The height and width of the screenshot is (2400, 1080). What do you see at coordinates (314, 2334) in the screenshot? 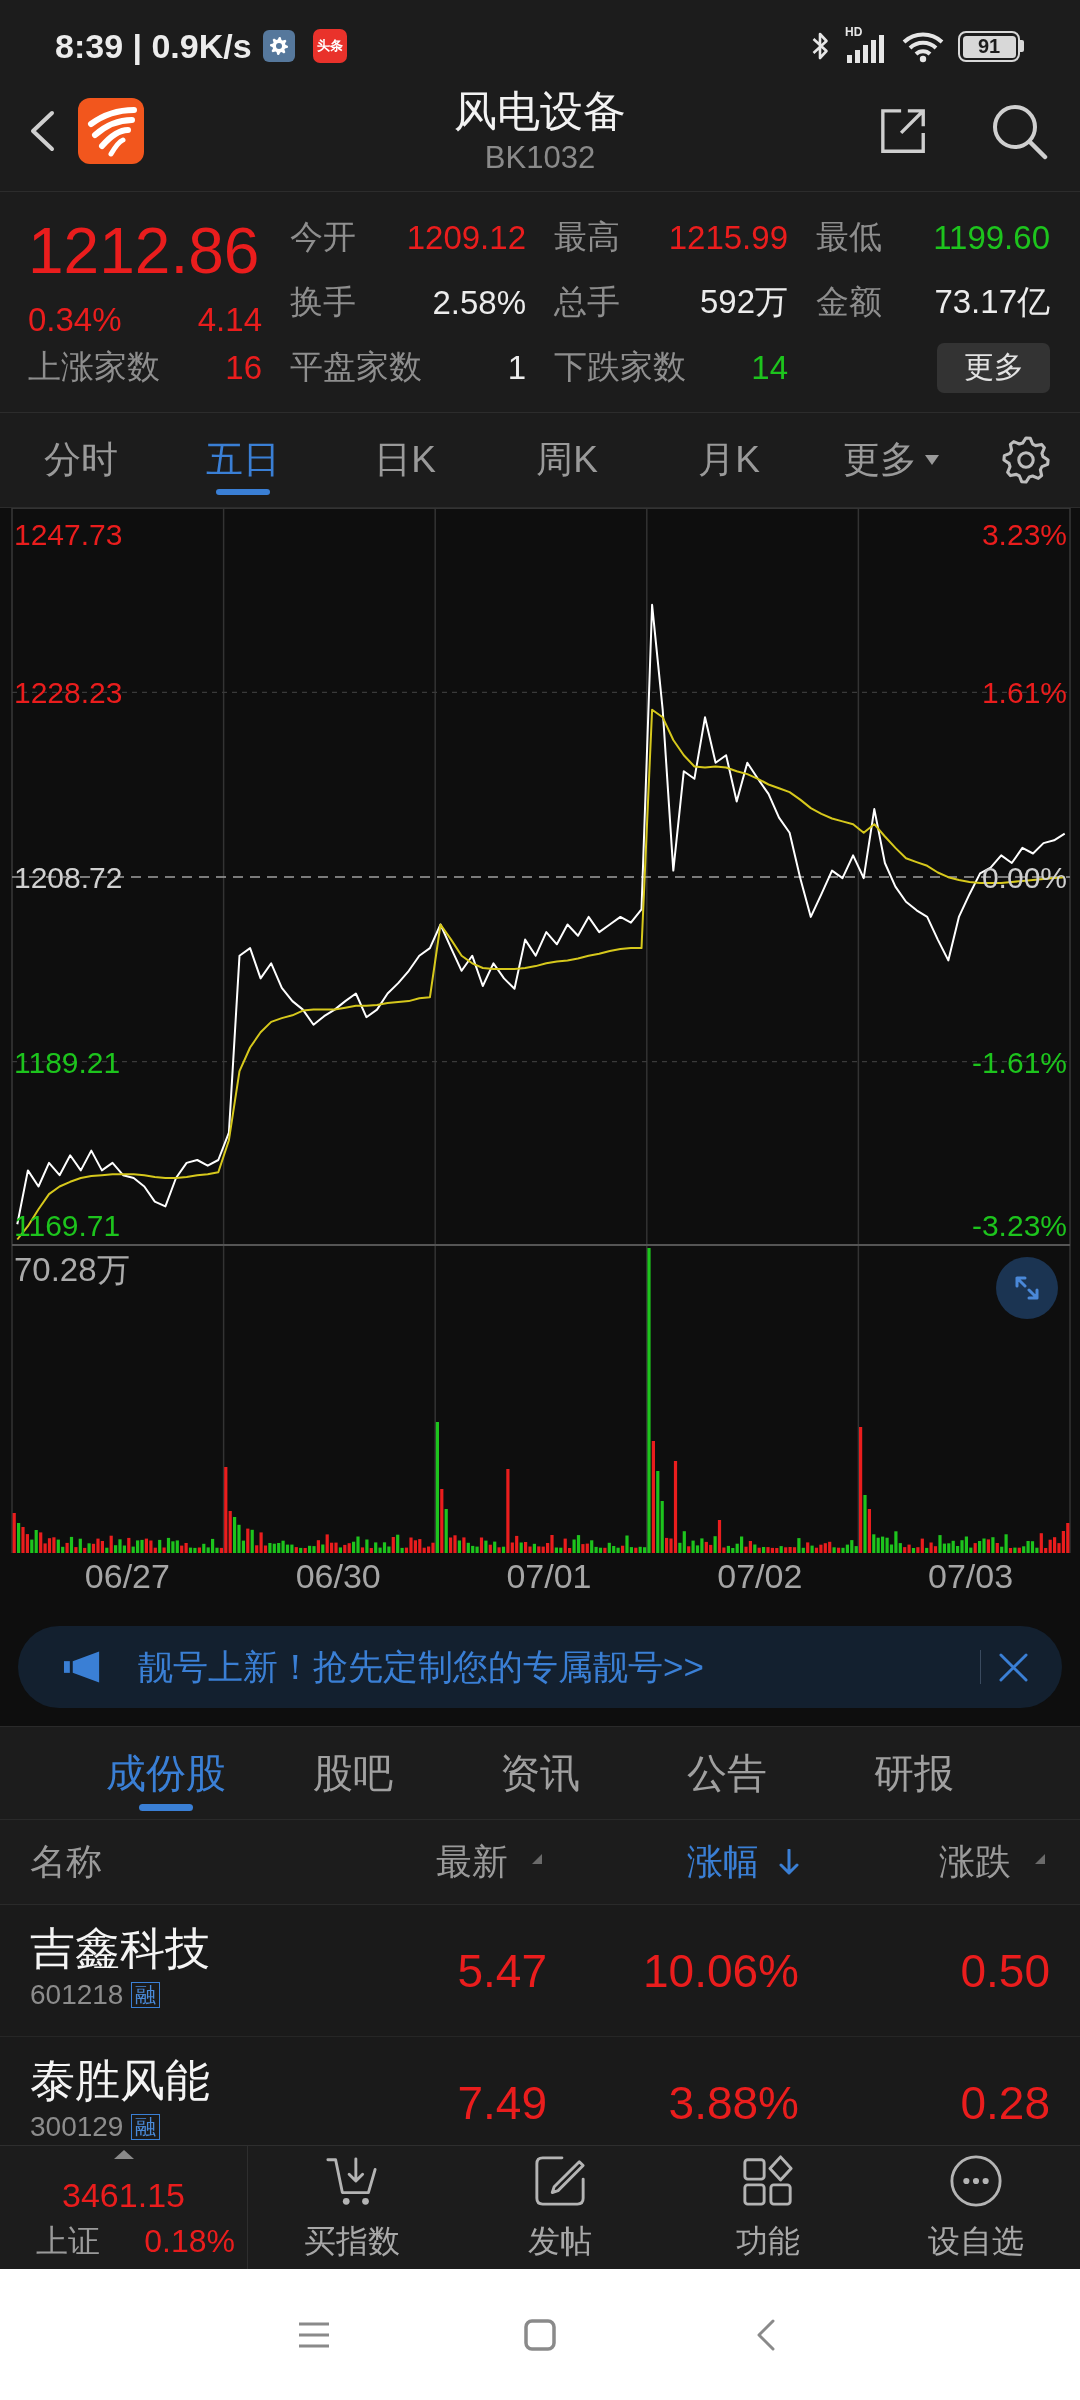
I see `menu-icon` at bounding box center [314, 2334].